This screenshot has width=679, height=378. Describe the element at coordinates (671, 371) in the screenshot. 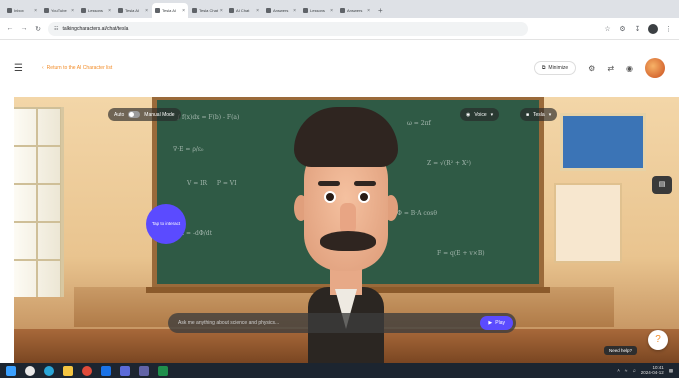

I see `notification-center-icon: ▩` at that location.